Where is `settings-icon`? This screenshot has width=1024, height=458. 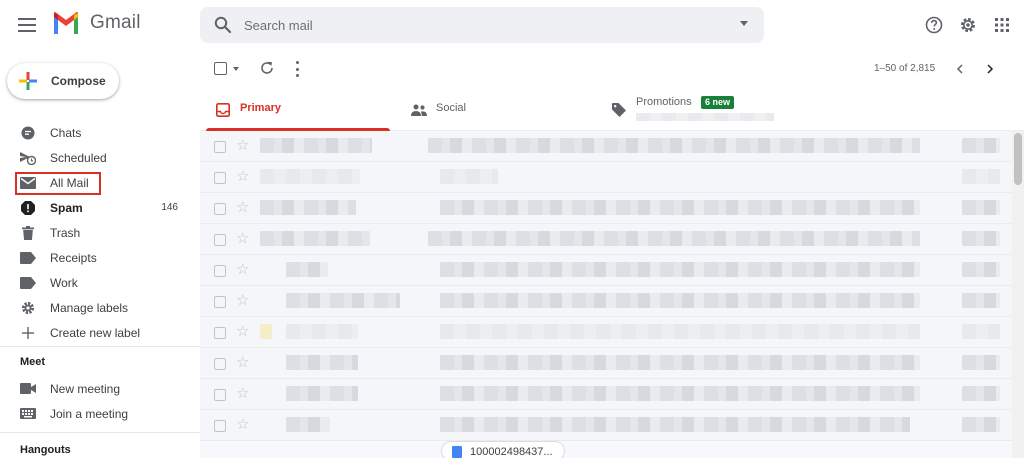 settings-icon is located at coordinates (968, 25).